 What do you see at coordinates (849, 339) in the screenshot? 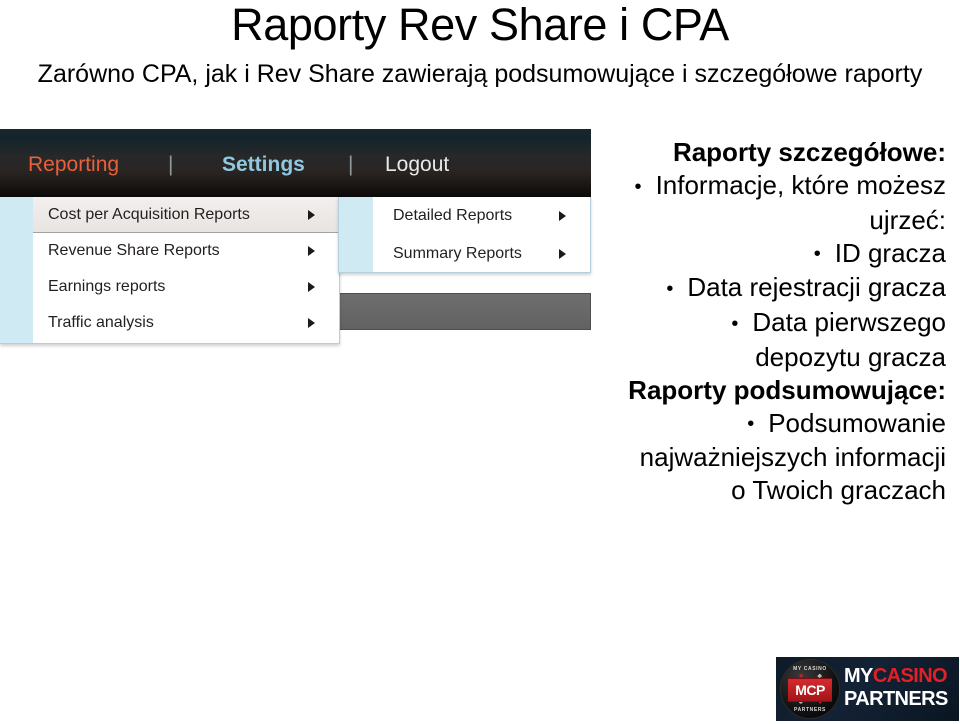
I see `list-item-label: Data pierwszego depozytu gracza` at bounding box center [849, 339].